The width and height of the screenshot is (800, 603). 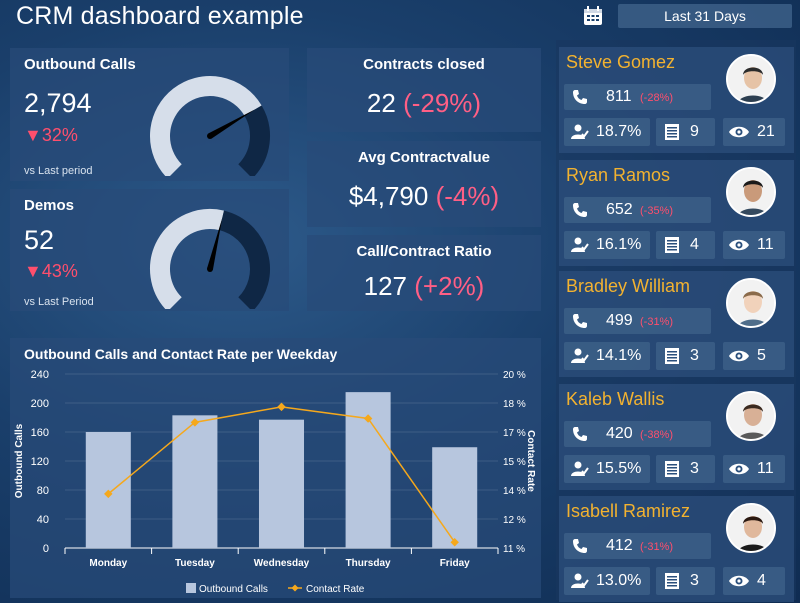 What do you see at coordinates (628, 286) in the screenshot?
I see `sales-rep-name: Bradley William` at bounding box center [628, 286].